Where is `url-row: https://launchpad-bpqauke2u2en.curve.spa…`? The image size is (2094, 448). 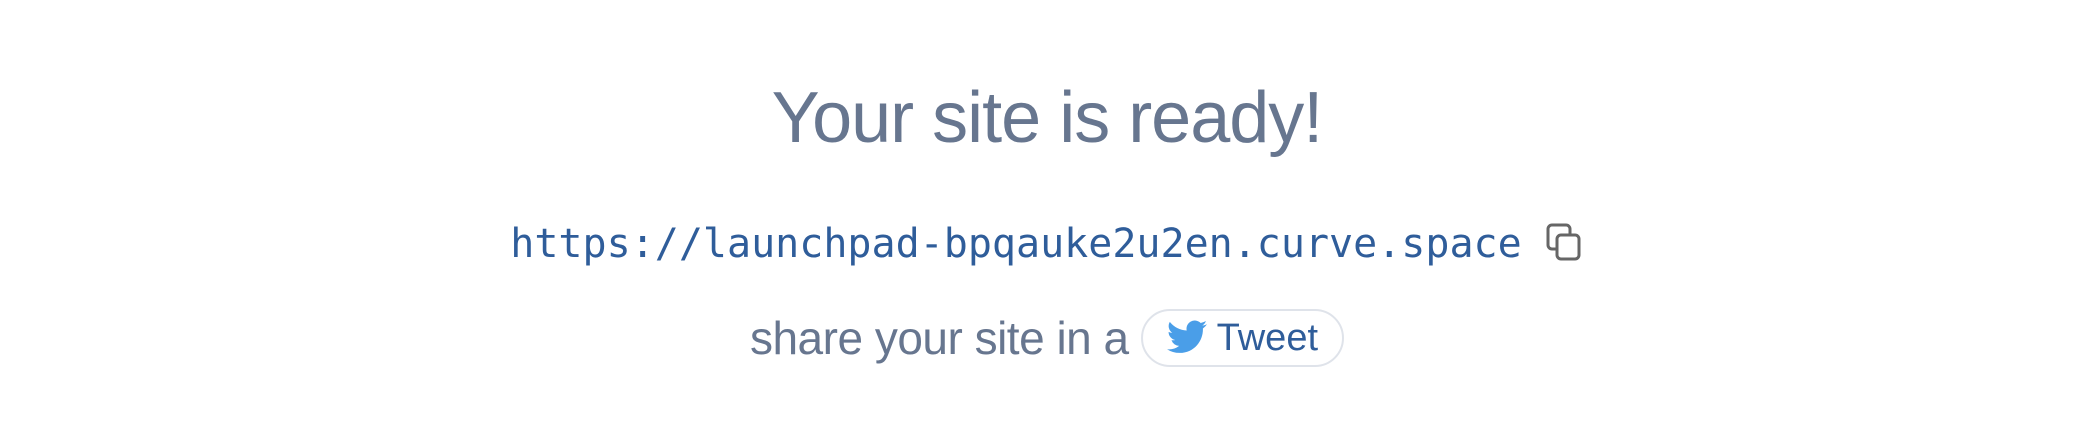 url-row: https://launchpad-bpqauke2u2en.curve.spa… is located at coordinates (1047, 244).